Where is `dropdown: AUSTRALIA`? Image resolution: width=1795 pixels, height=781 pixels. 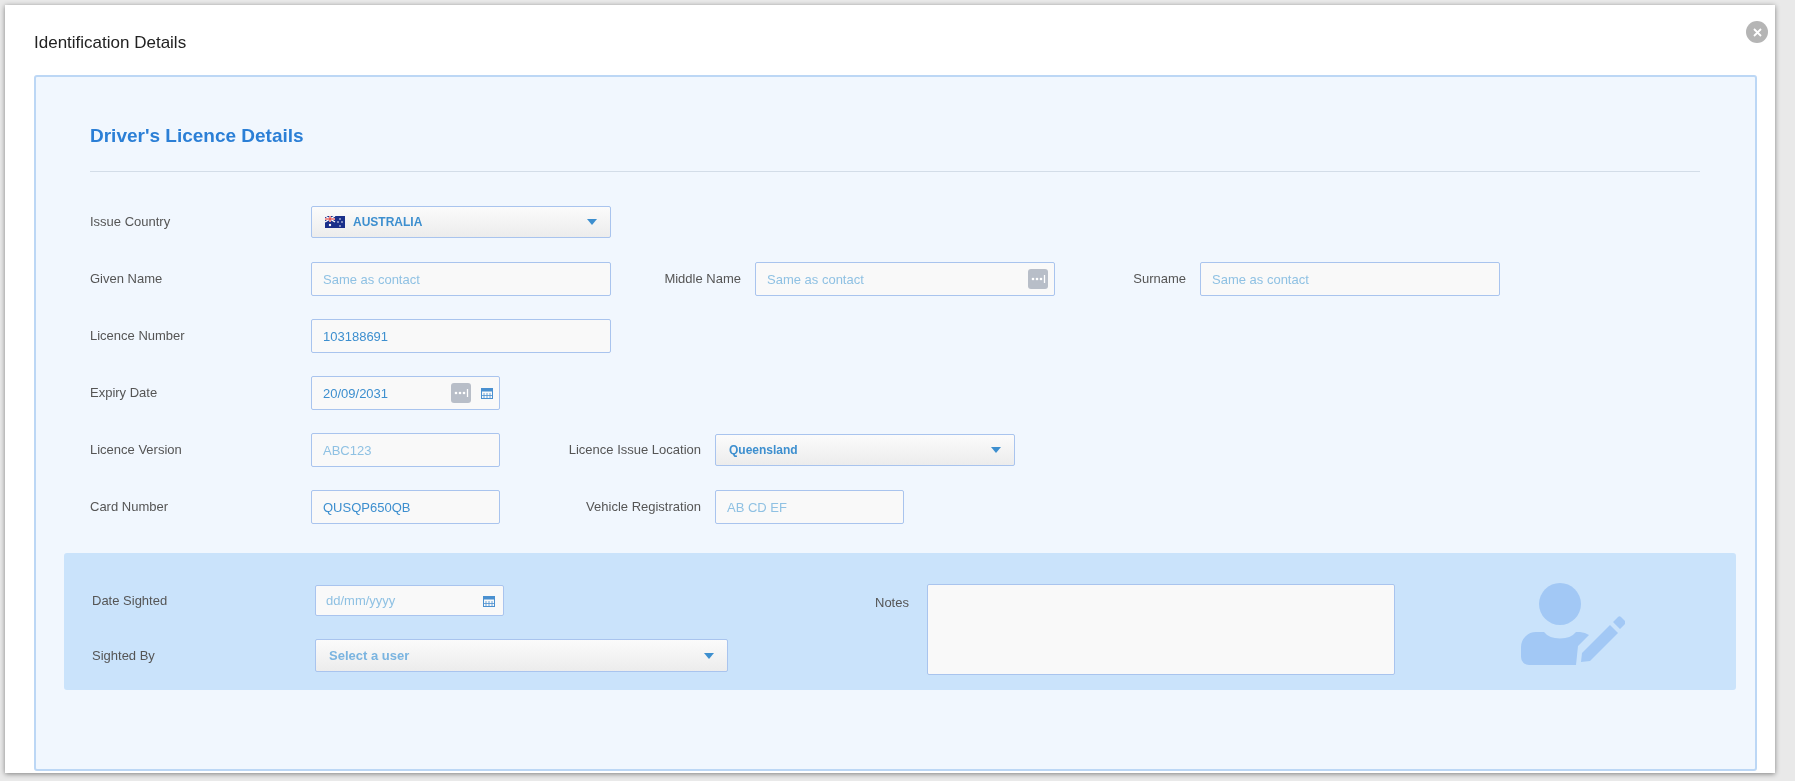
dropdown: AUSTRALIA is located at coordinates (461, 222).